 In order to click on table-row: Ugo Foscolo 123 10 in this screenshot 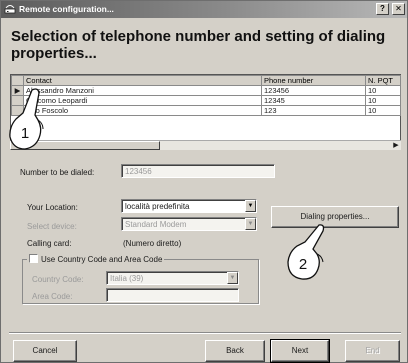, I will do `click(206, 110)`.